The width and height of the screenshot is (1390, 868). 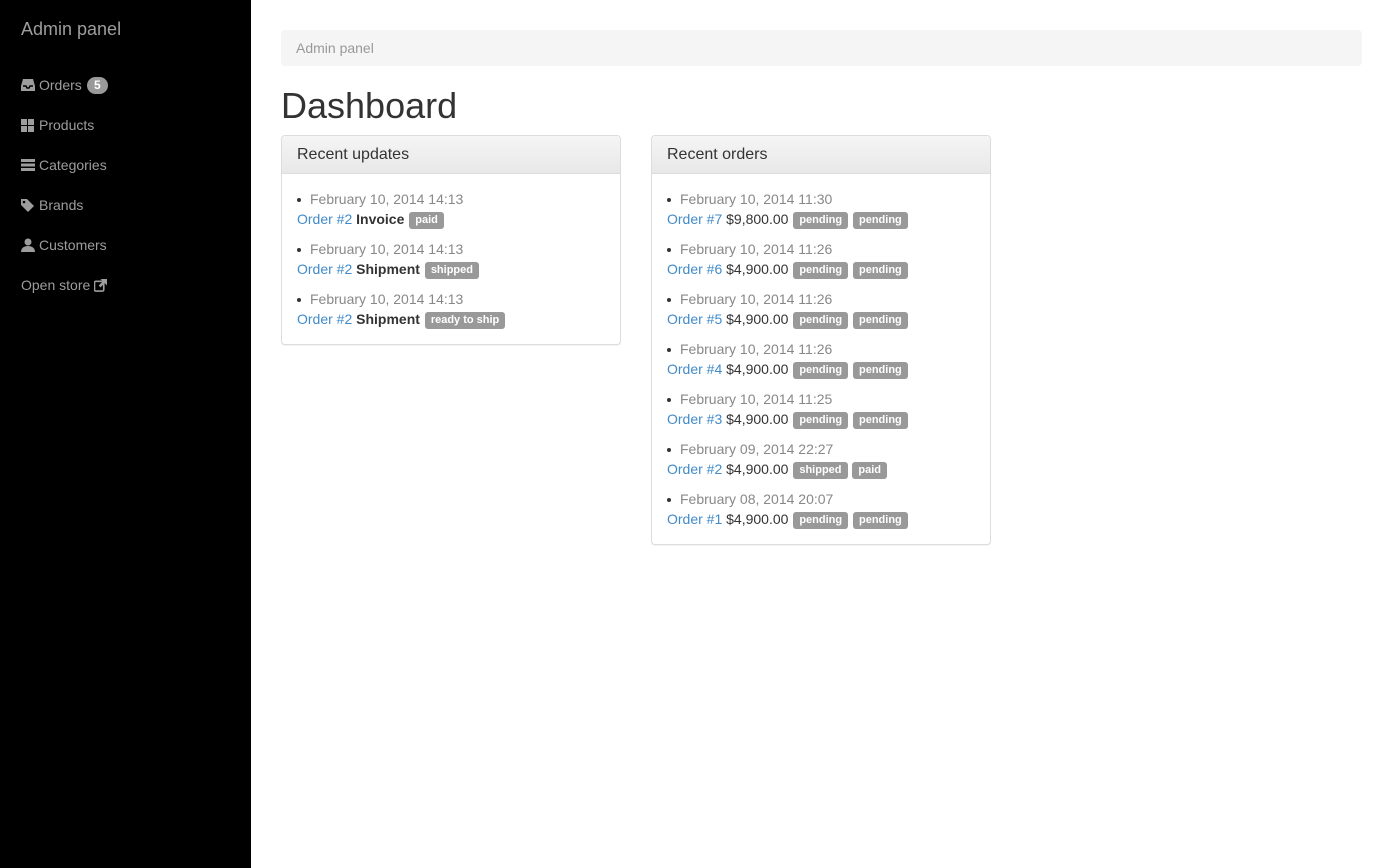 What do you see at coordinates (28, 85) in the screenshot?
I see `inbox-icon` at bounding box center [28, 85].